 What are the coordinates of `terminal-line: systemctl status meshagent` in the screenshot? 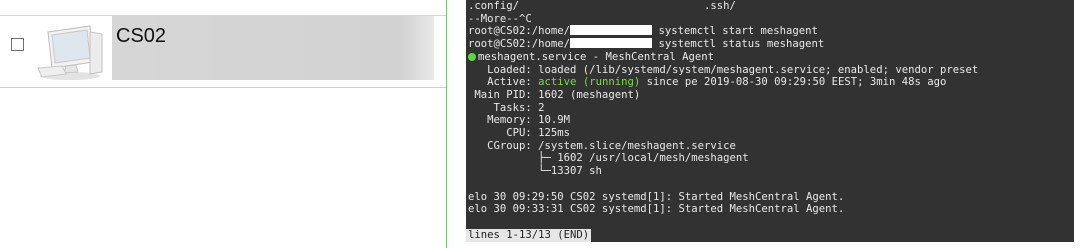 It's located at (738, 44).